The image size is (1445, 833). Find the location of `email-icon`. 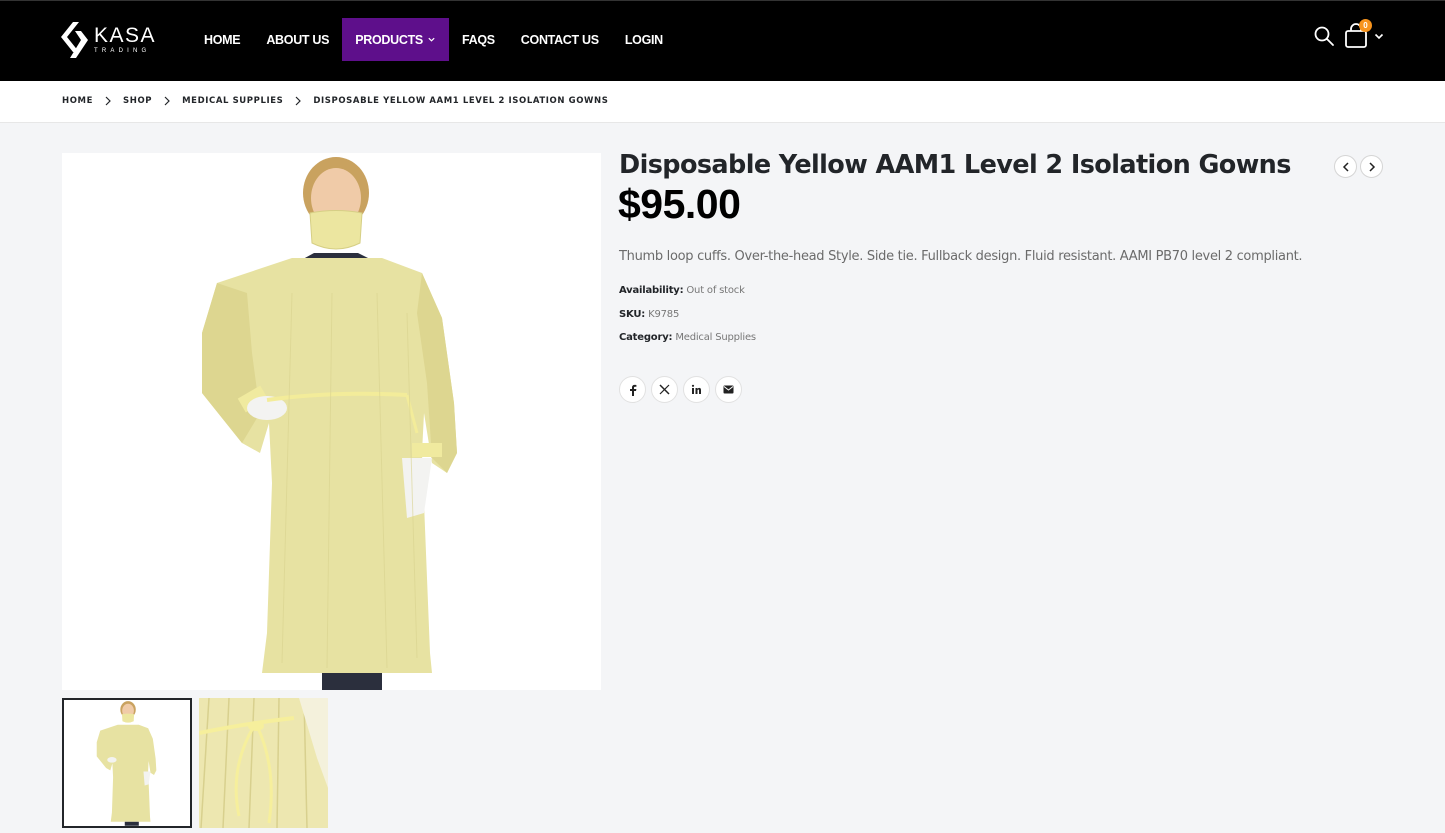

email-icon is located at coordinates (728, 389).